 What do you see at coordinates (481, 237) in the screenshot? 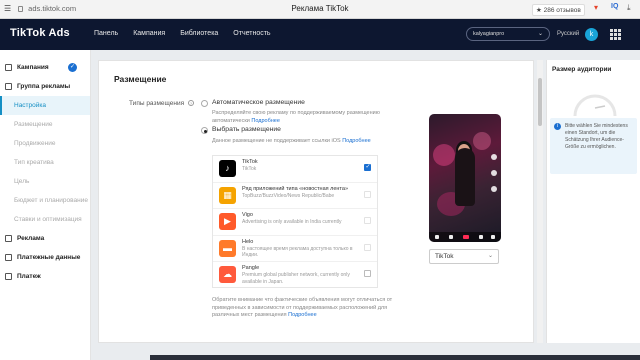
I see `inbox-icon` at bounding box center [481, 237].